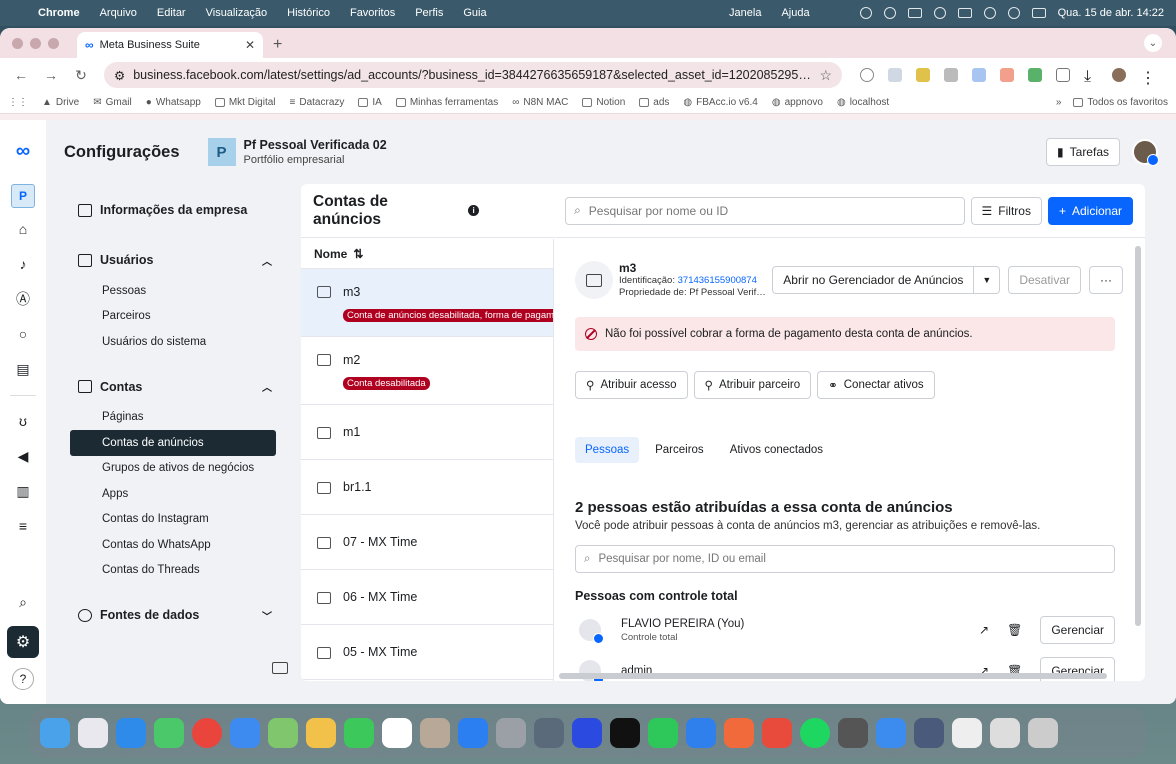 This screenshot has width=1176, height=764. What do you see at coordinates (427, 597) in the screenshot?
I see `ad-account-row: 06 - MX Time` at bounding box center [427, 597].